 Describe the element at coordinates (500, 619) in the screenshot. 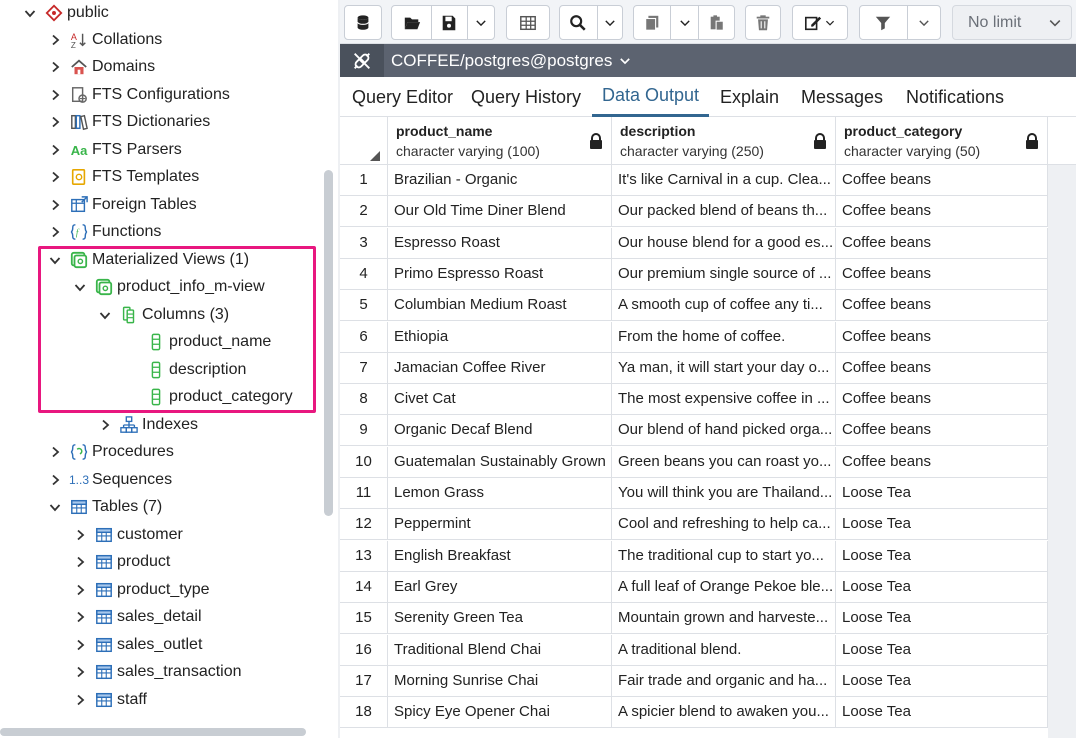

I see `cell-product-name: Serenity Green Tea` at that location.